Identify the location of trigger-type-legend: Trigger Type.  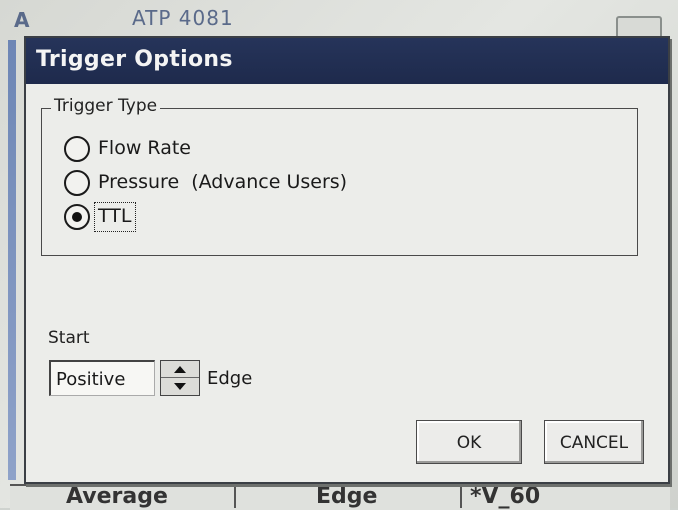
(106, 106).